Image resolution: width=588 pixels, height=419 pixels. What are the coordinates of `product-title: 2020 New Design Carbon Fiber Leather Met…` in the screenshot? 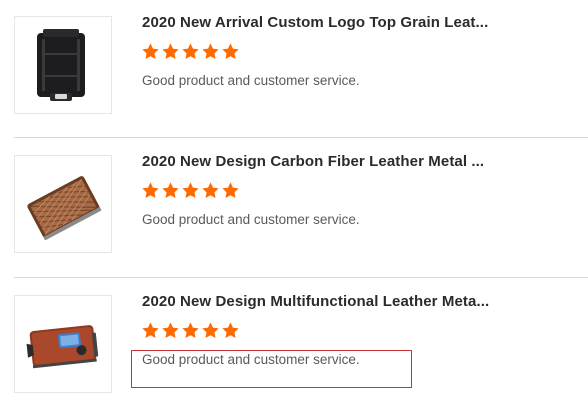 It's located at (313, 161).